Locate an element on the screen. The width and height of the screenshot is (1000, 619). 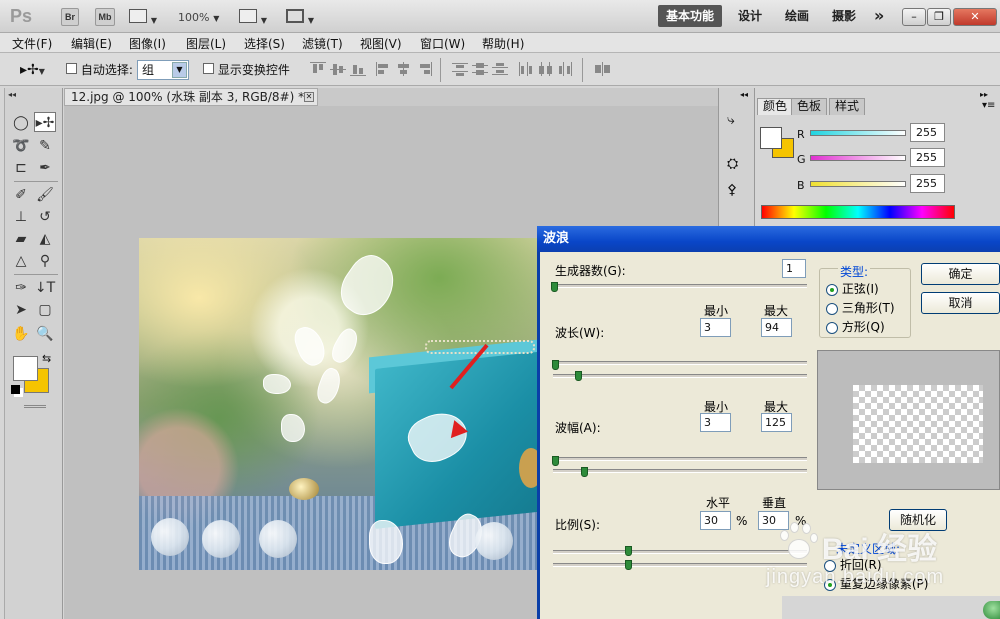
default-colors-icon is located at coordinates (15, 389).